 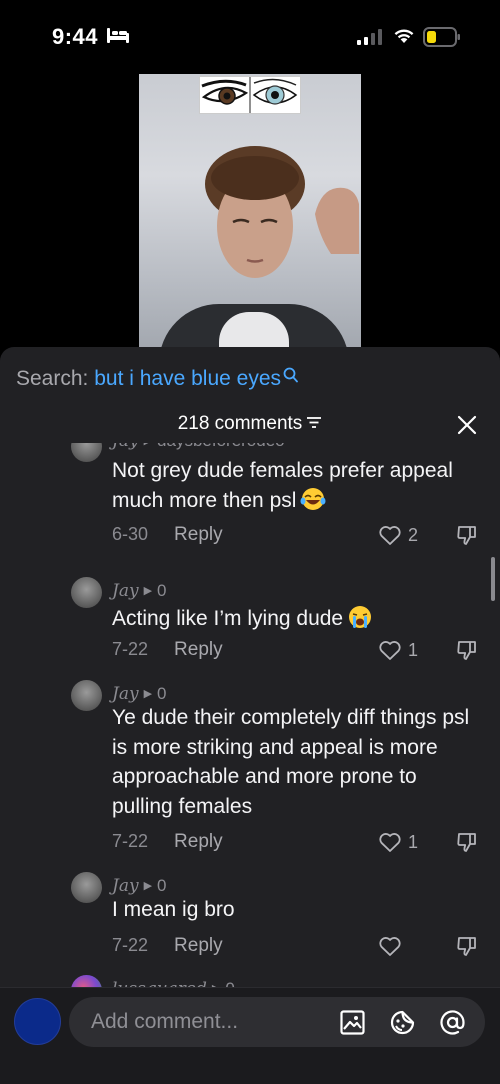 I want to click on like-count: 2, so click(x=413, y=534).